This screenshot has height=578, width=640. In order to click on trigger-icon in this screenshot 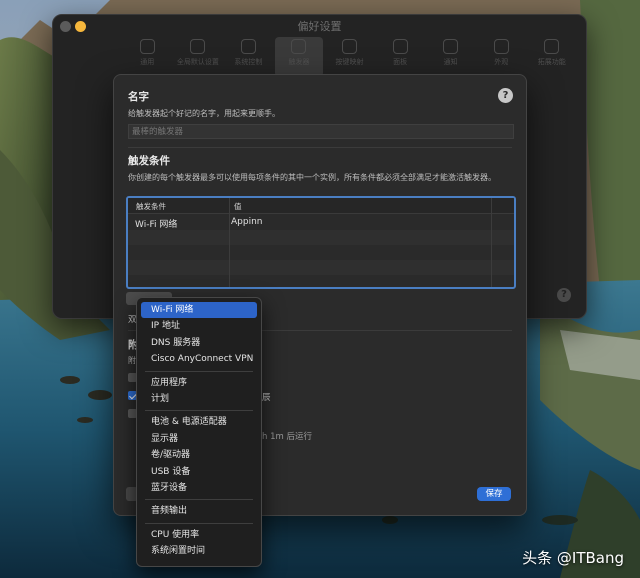, I will do `click(299, 46)`.